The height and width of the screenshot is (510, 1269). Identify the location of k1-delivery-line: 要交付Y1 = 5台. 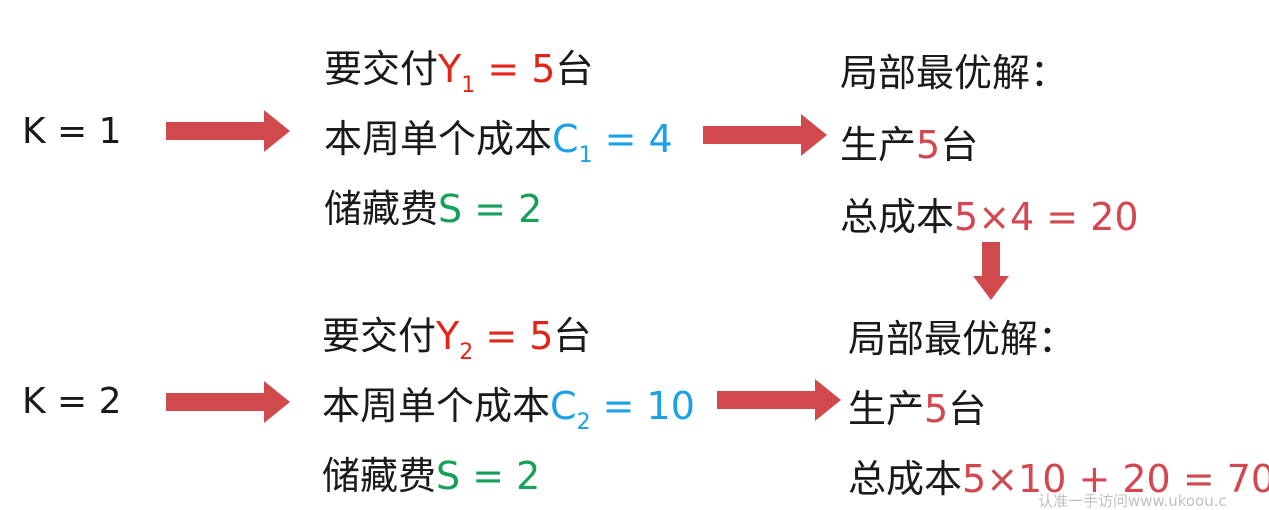
(459, 72).